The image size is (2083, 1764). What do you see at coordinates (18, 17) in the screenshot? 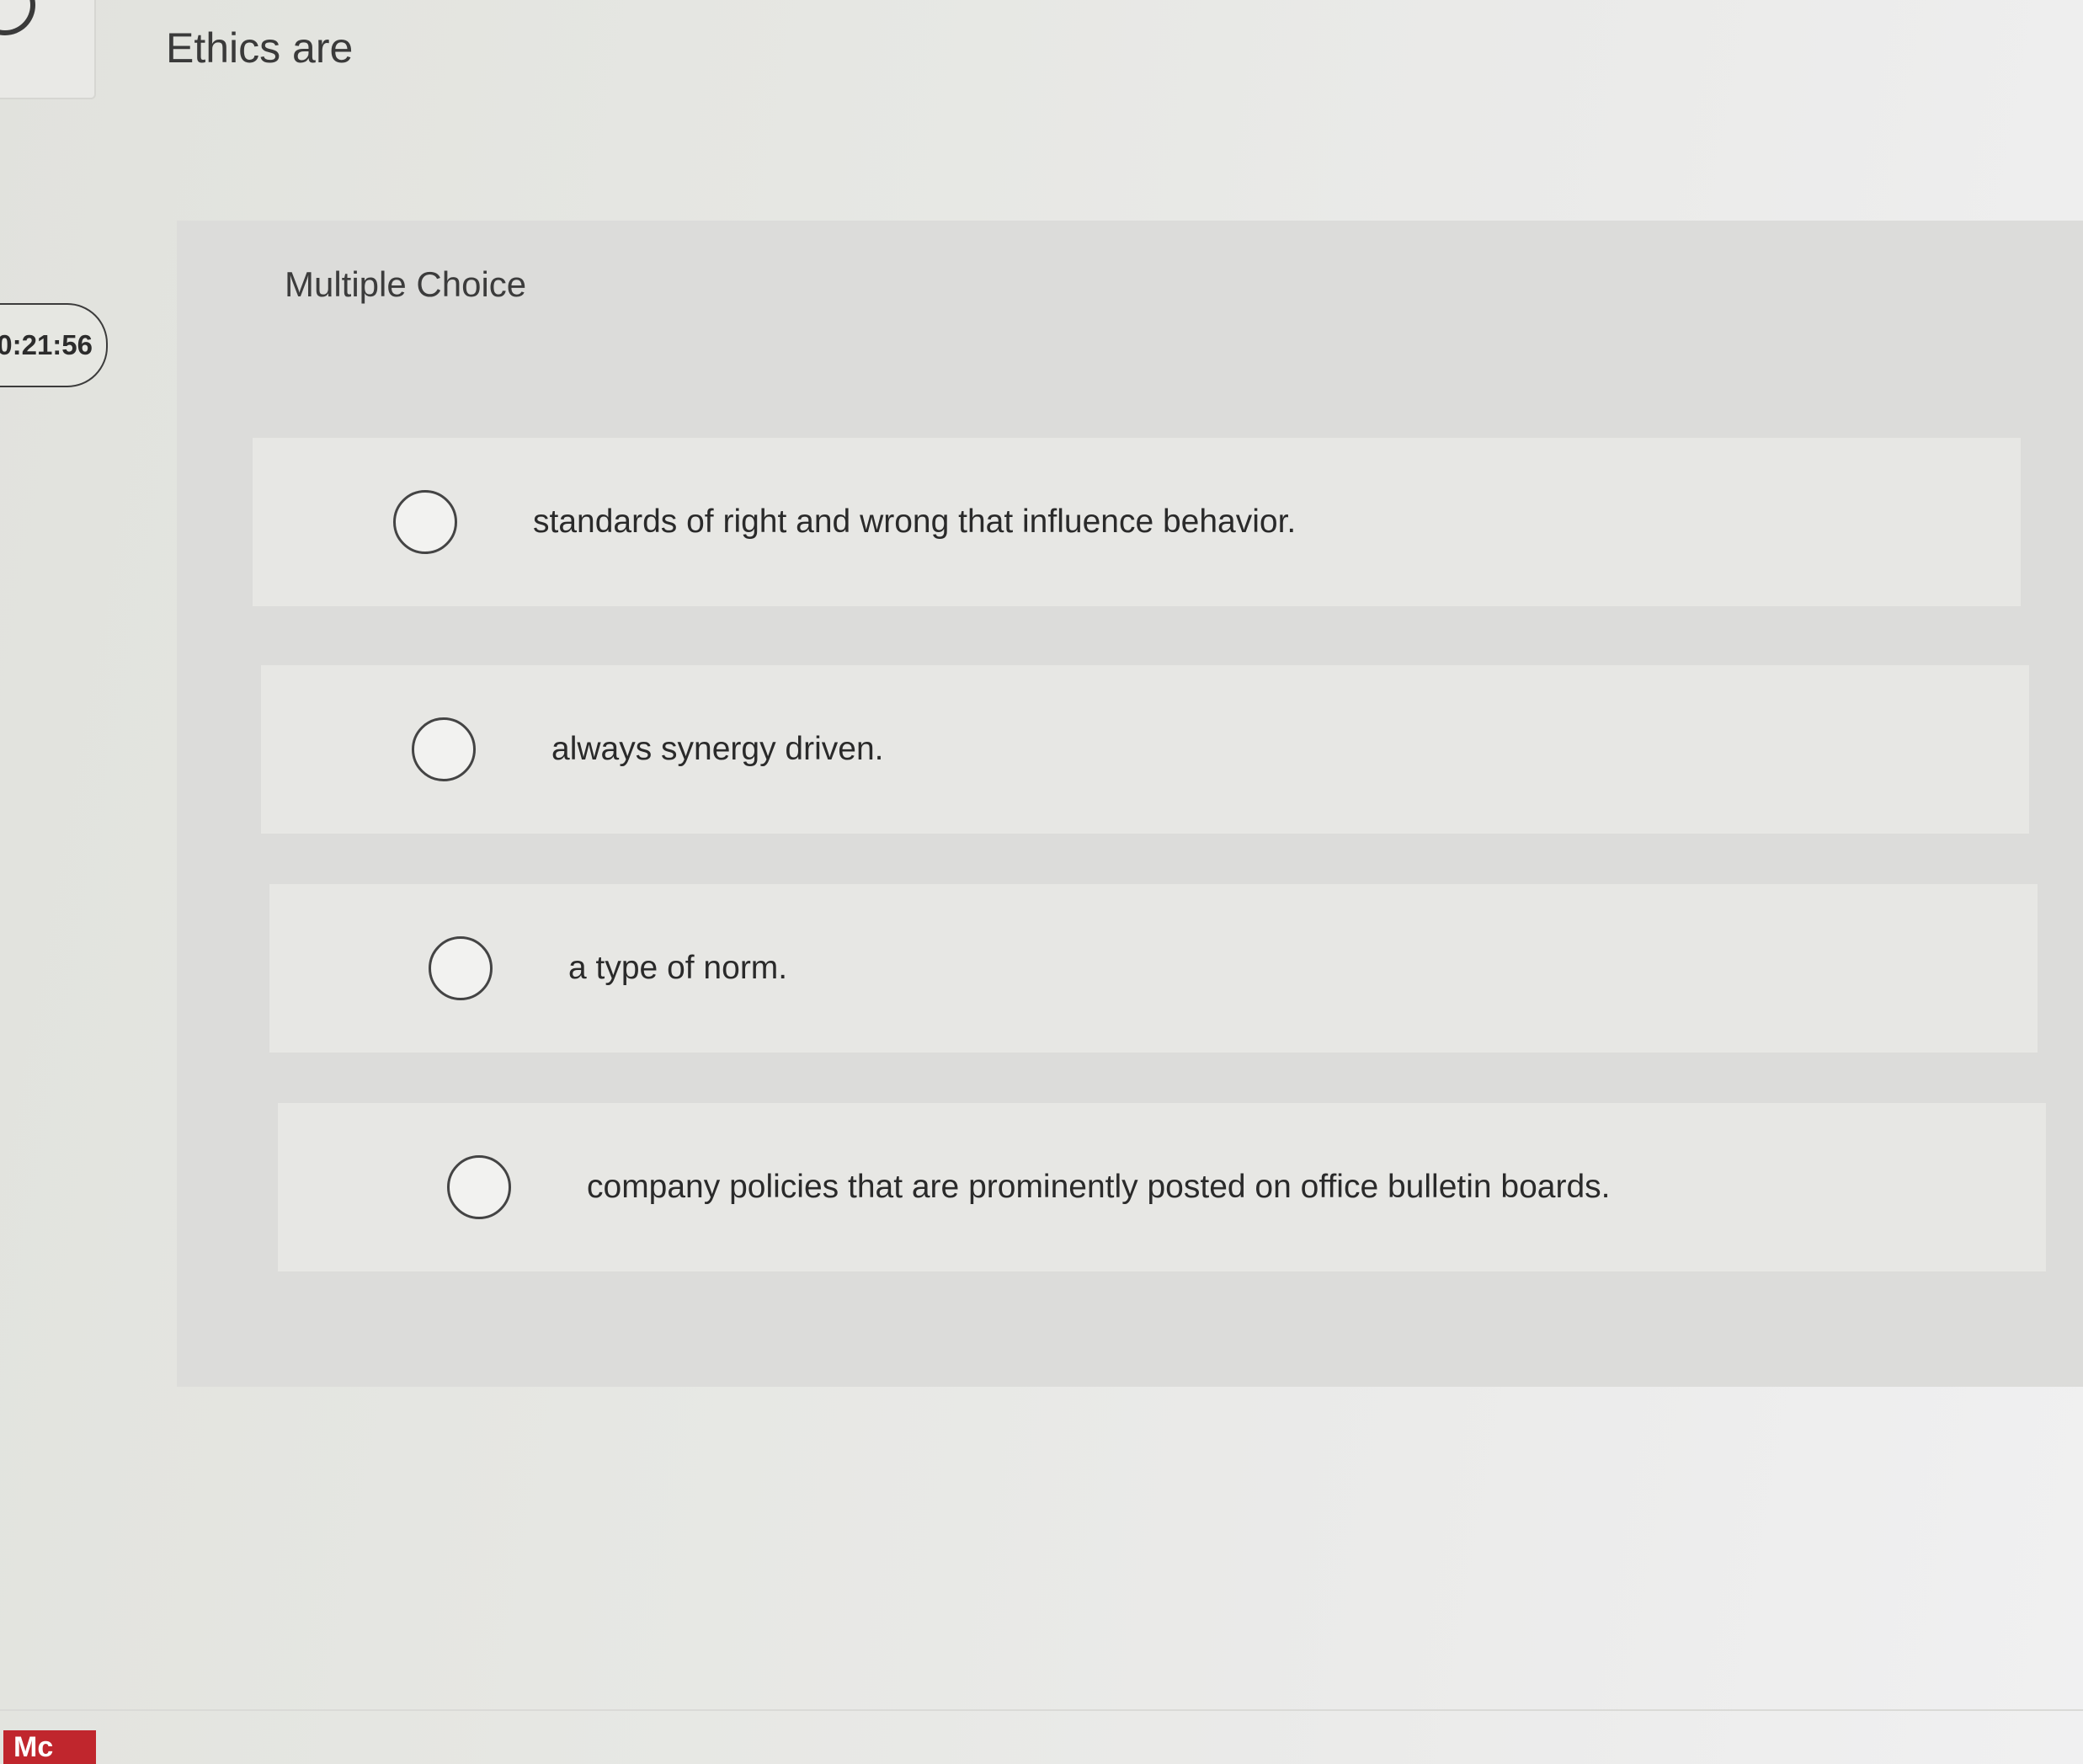
I see `progress-ring-icon` at bounding box center [18, 17].